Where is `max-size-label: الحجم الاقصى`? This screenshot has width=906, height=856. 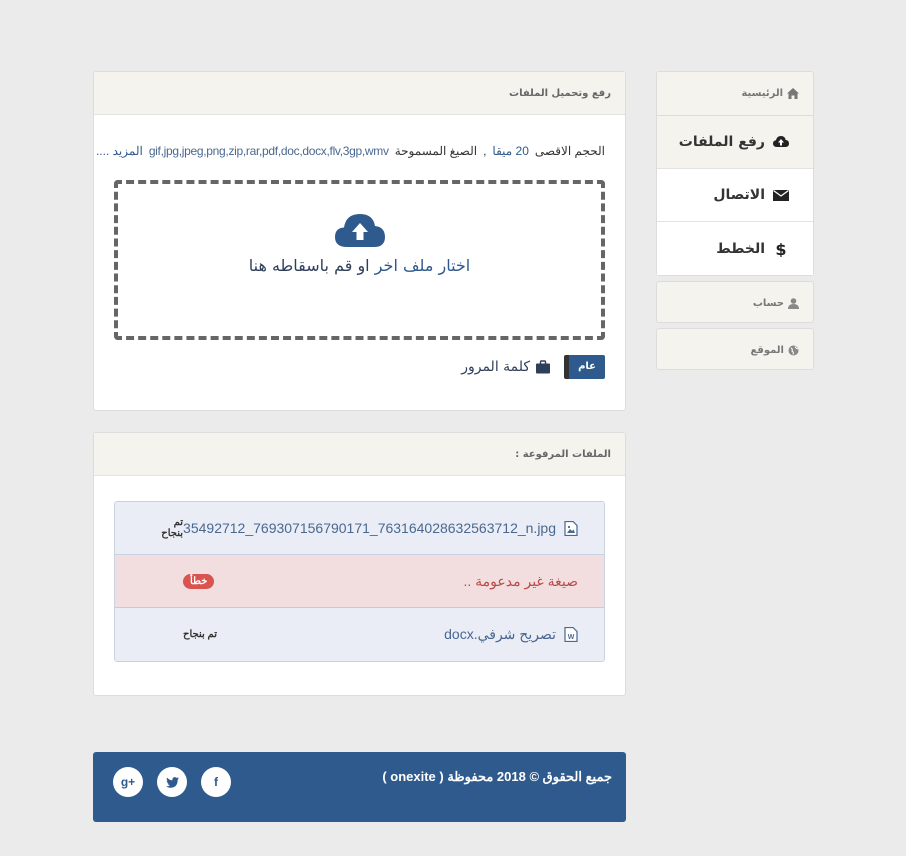
max-size-label: الحجم الاقصى is located at coordinates (569, 151).